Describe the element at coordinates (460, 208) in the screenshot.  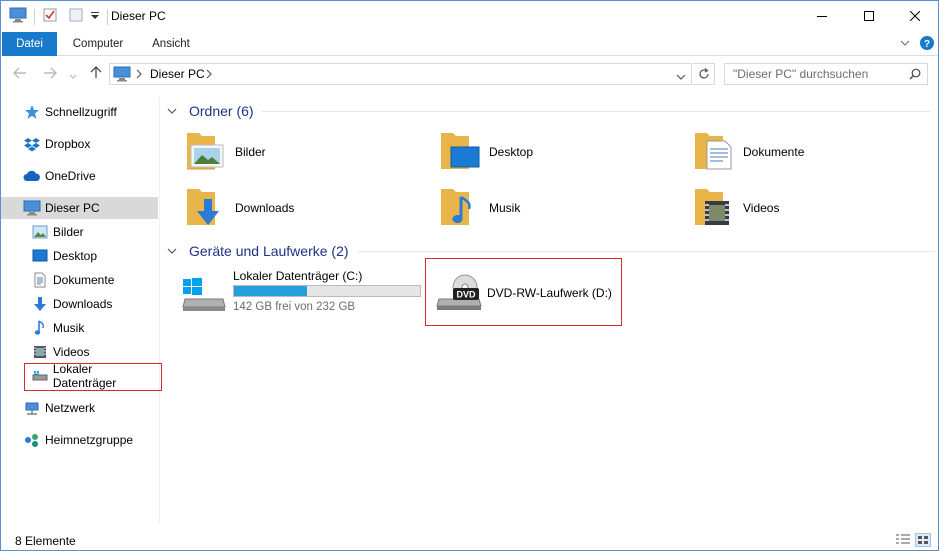
I see `music-folder-icon` at that location.